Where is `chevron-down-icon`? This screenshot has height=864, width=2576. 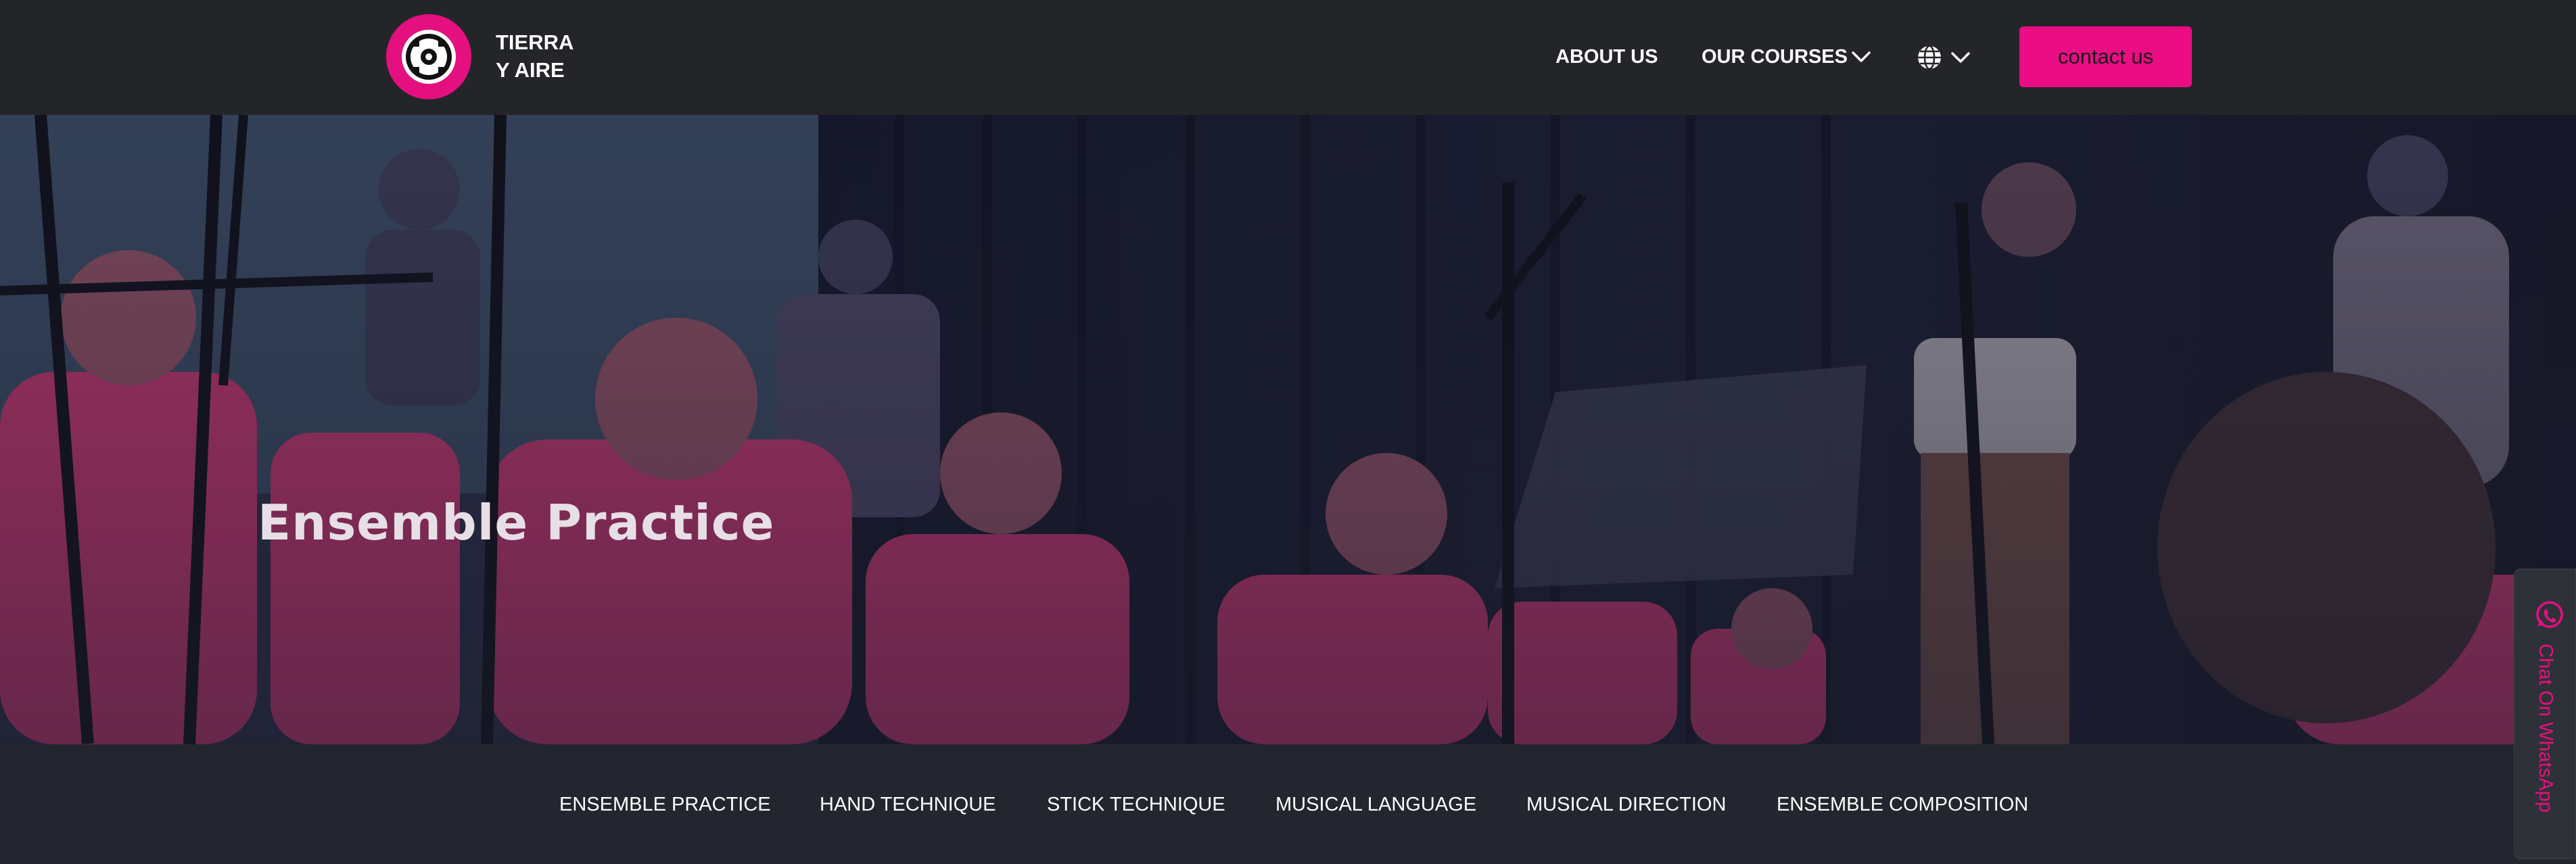
chevron-down-icon is located at coordinates (1861, 57).